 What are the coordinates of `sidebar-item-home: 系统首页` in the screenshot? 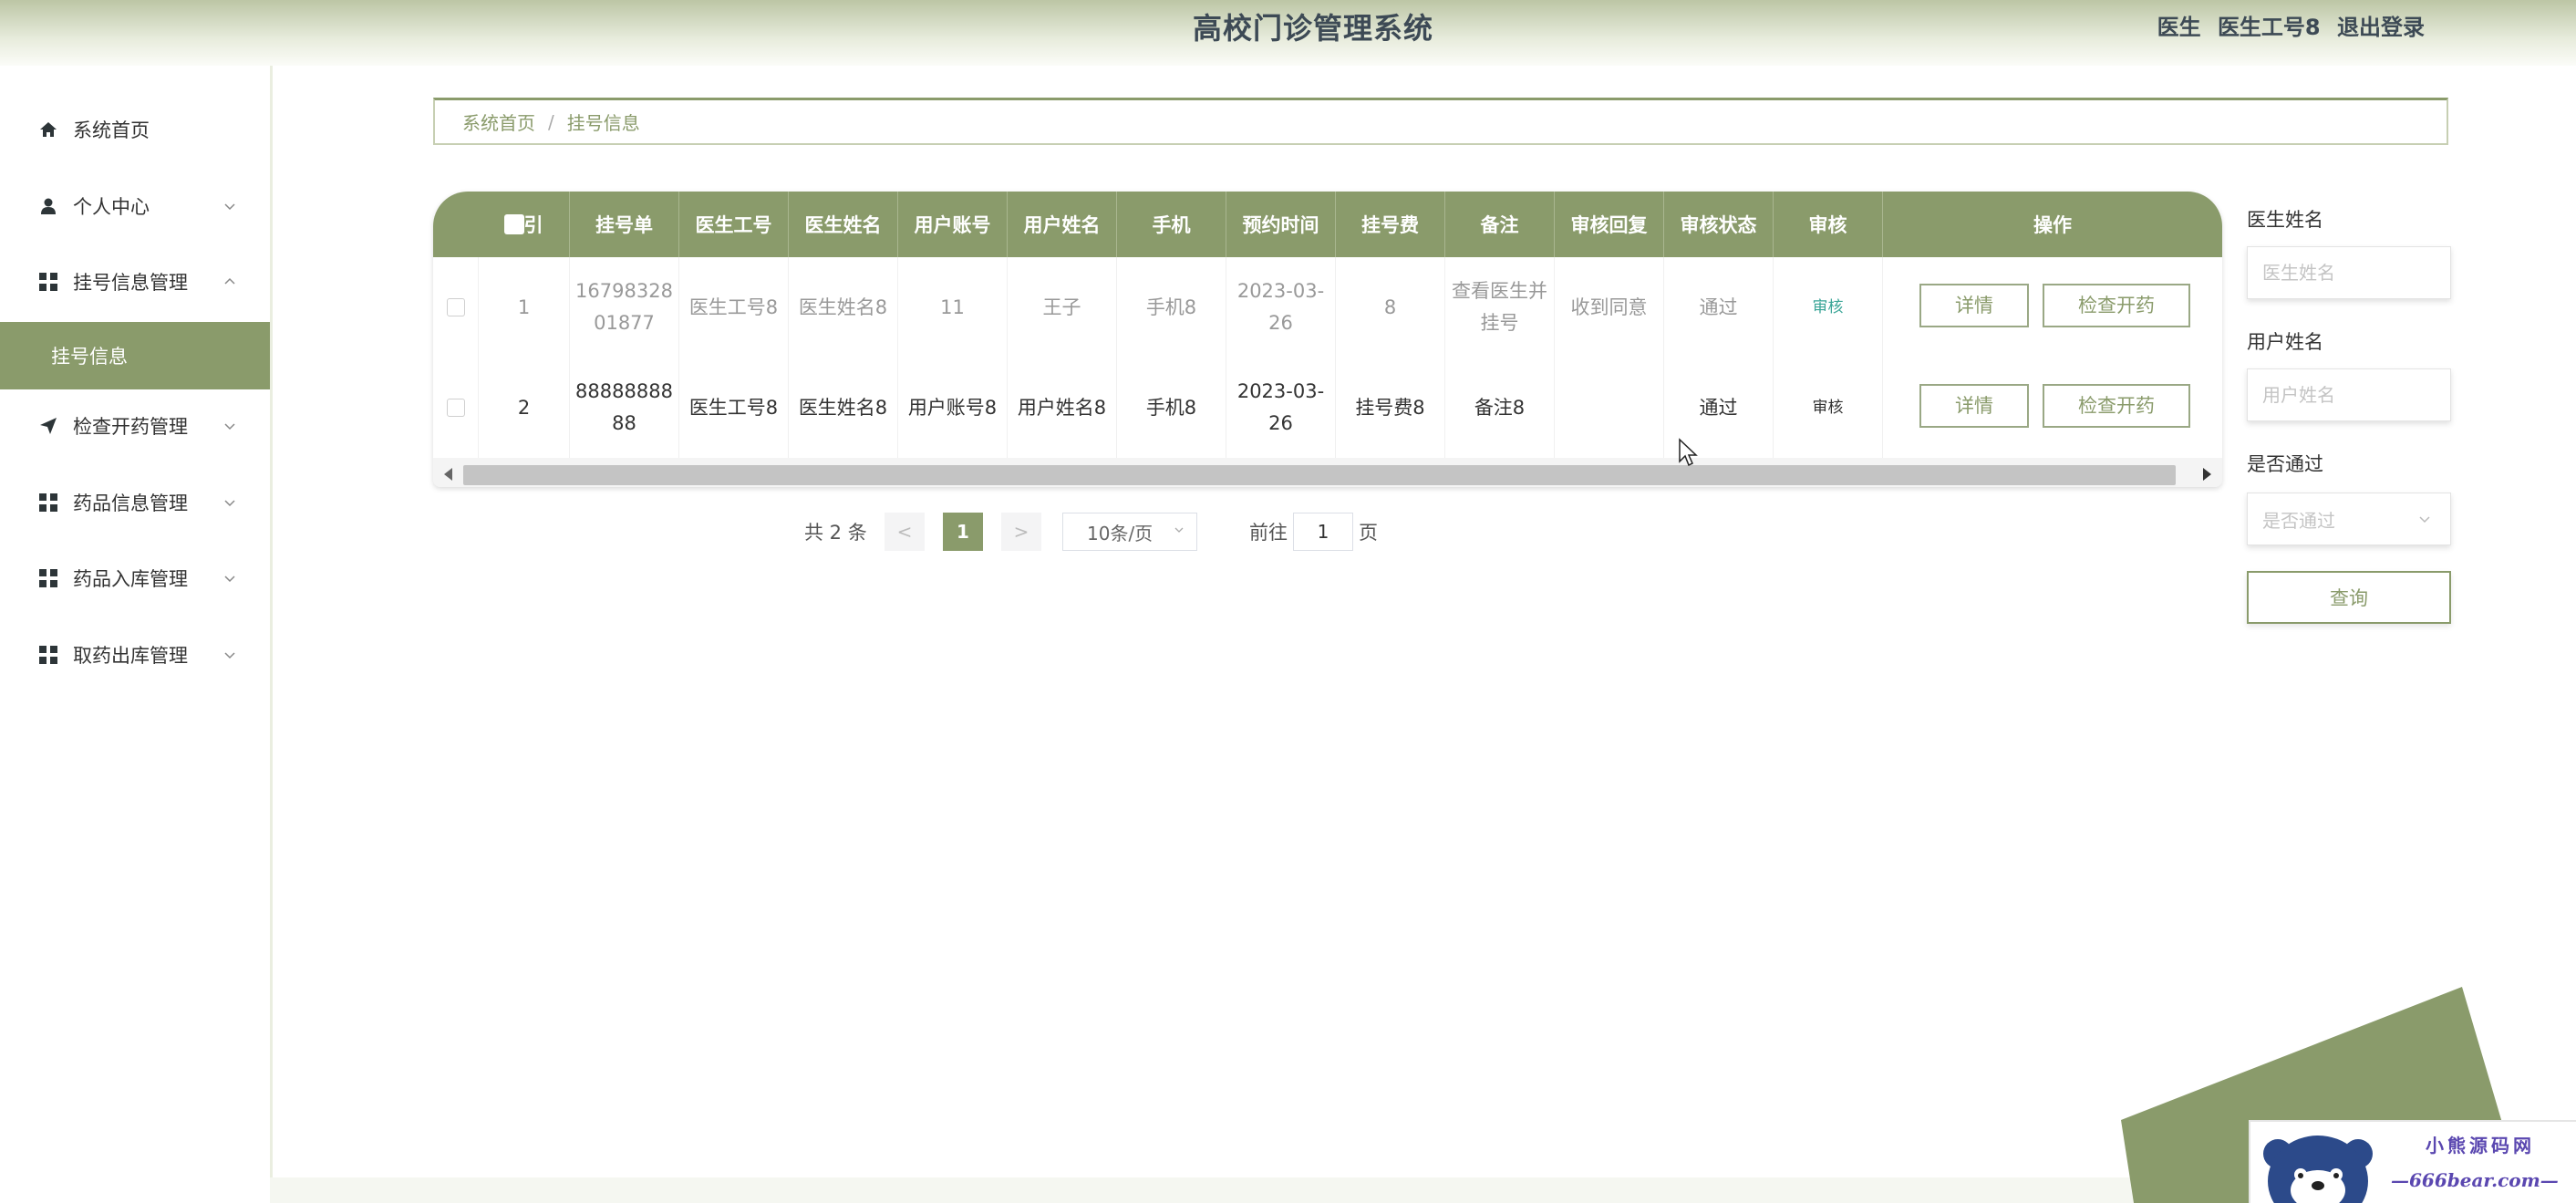 It's located at (135, 129).